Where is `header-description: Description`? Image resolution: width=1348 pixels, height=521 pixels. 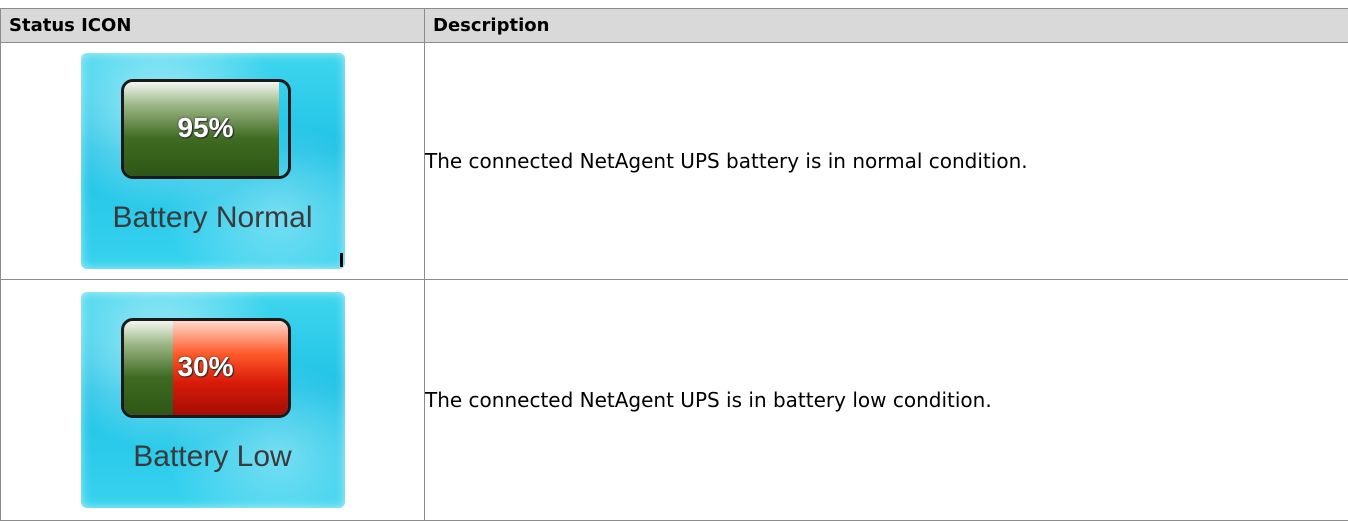 header-description: Description is located at coordinates (886, 26).